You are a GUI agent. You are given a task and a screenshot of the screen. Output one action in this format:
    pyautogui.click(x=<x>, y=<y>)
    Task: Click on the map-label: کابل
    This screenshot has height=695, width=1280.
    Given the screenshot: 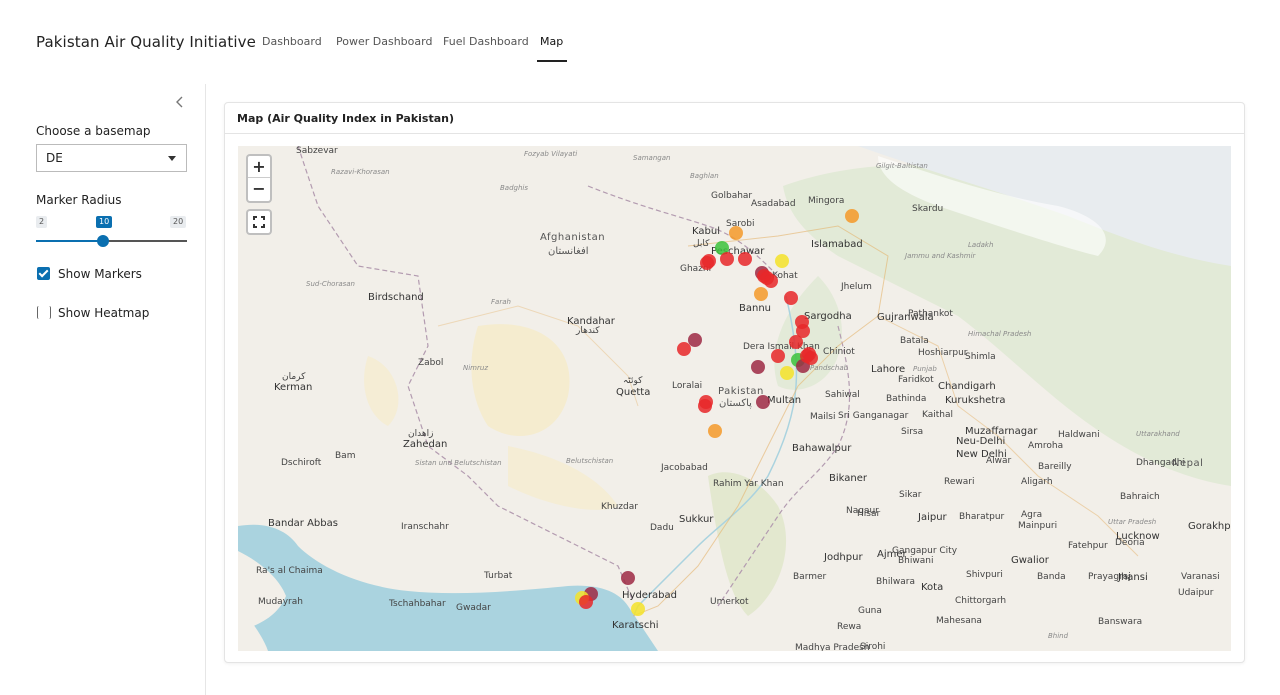 What is the action you would take?
    pyautogui.click(x=701, y=244)
    